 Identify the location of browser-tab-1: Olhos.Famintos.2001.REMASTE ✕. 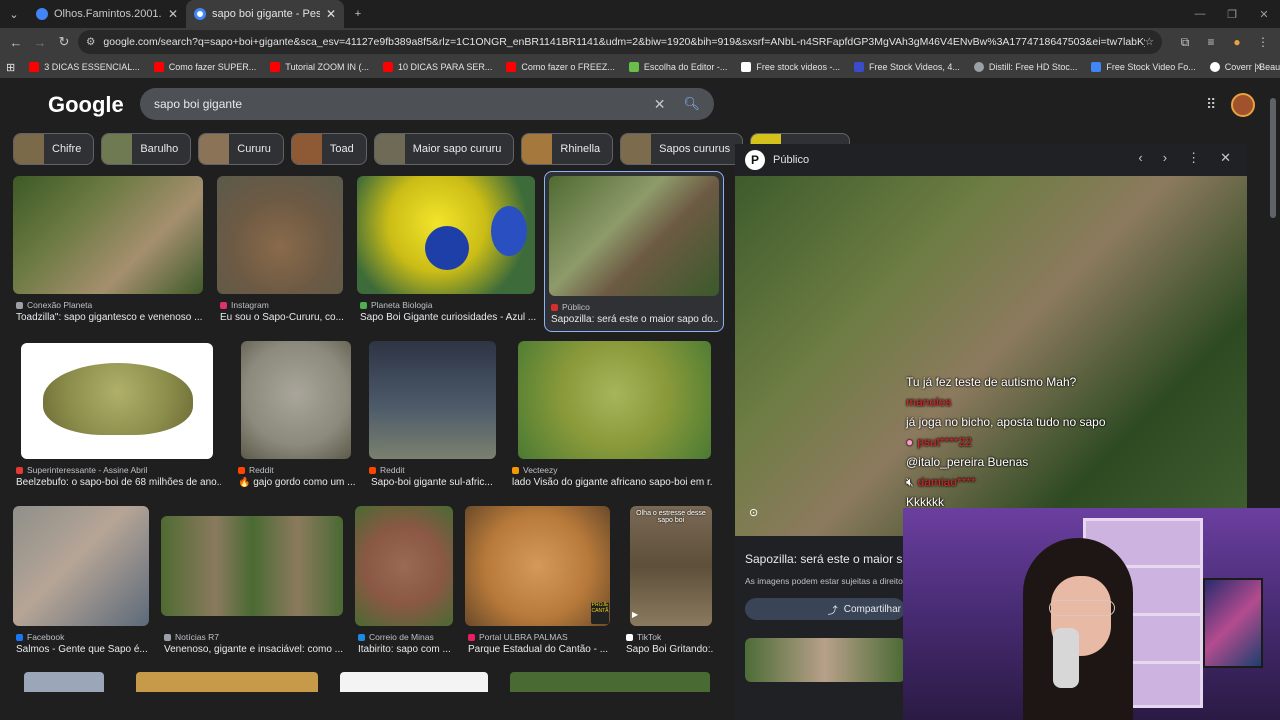
(107, 14).